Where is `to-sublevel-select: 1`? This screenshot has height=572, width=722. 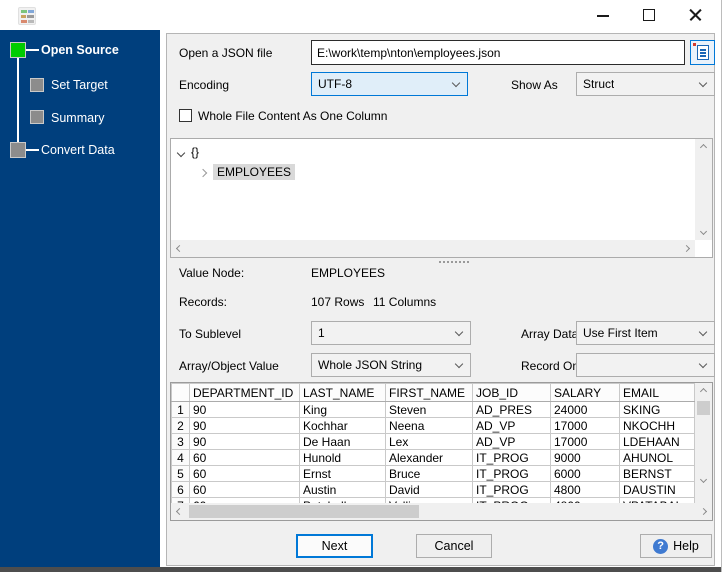
to-sublevel-select: 1 is located at coordinates (391, 333).